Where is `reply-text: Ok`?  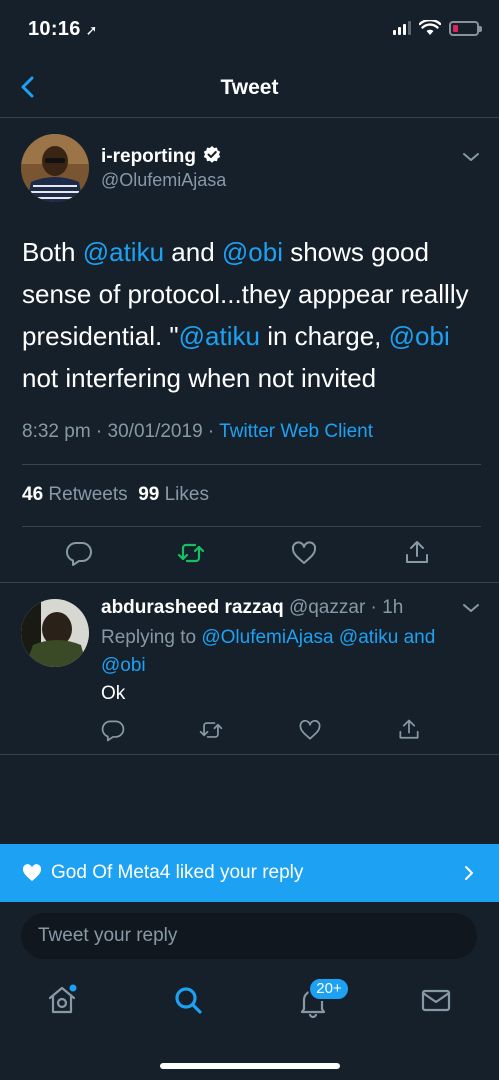
reply-text: Ok is located at coordinates (113, 693).